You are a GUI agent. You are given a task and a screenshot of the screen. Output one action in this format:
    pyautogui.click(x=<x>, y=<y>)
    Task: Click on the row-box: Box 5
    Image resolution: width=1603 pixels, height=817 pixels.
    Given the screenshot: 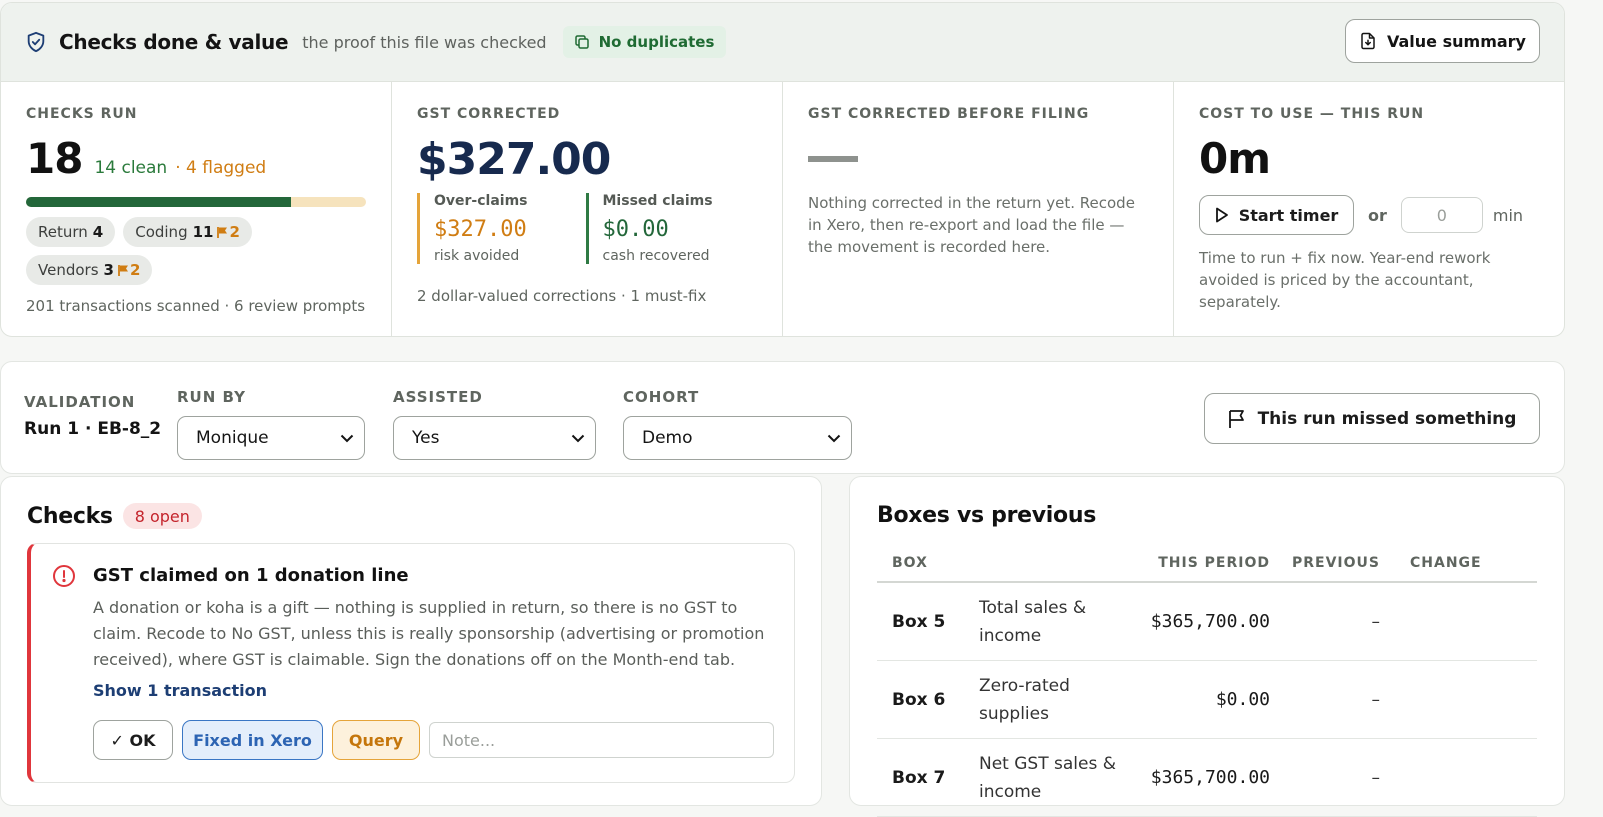 What is the action you would take?
    pyautogui.click(x=919, y=621)
    